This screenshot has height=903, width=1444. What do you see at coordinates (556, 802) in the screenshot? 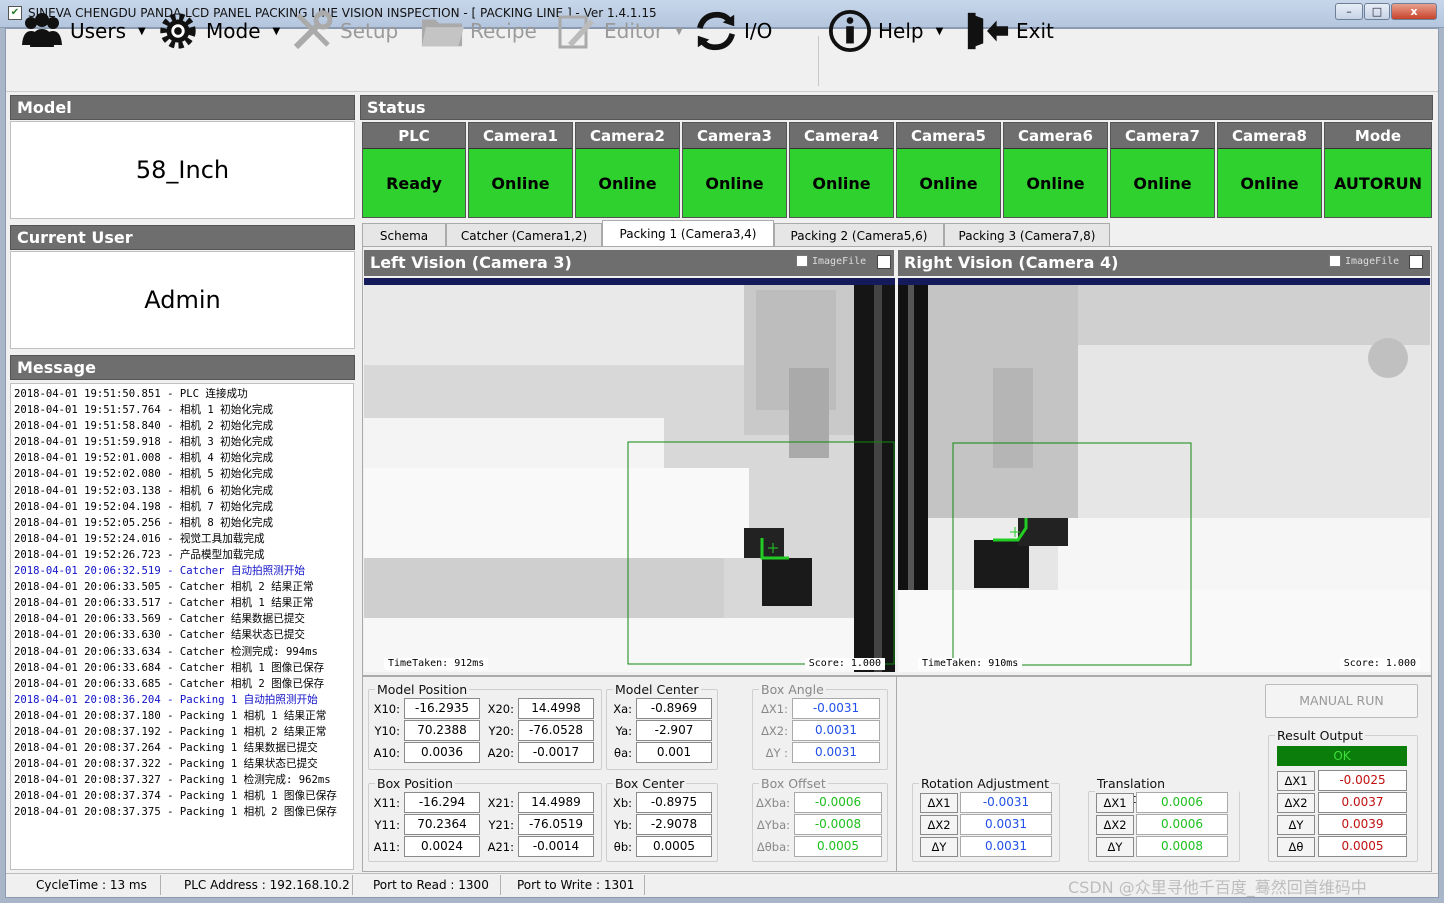
I see `x21-field: 14.4989` at bounding box center [556, 802].